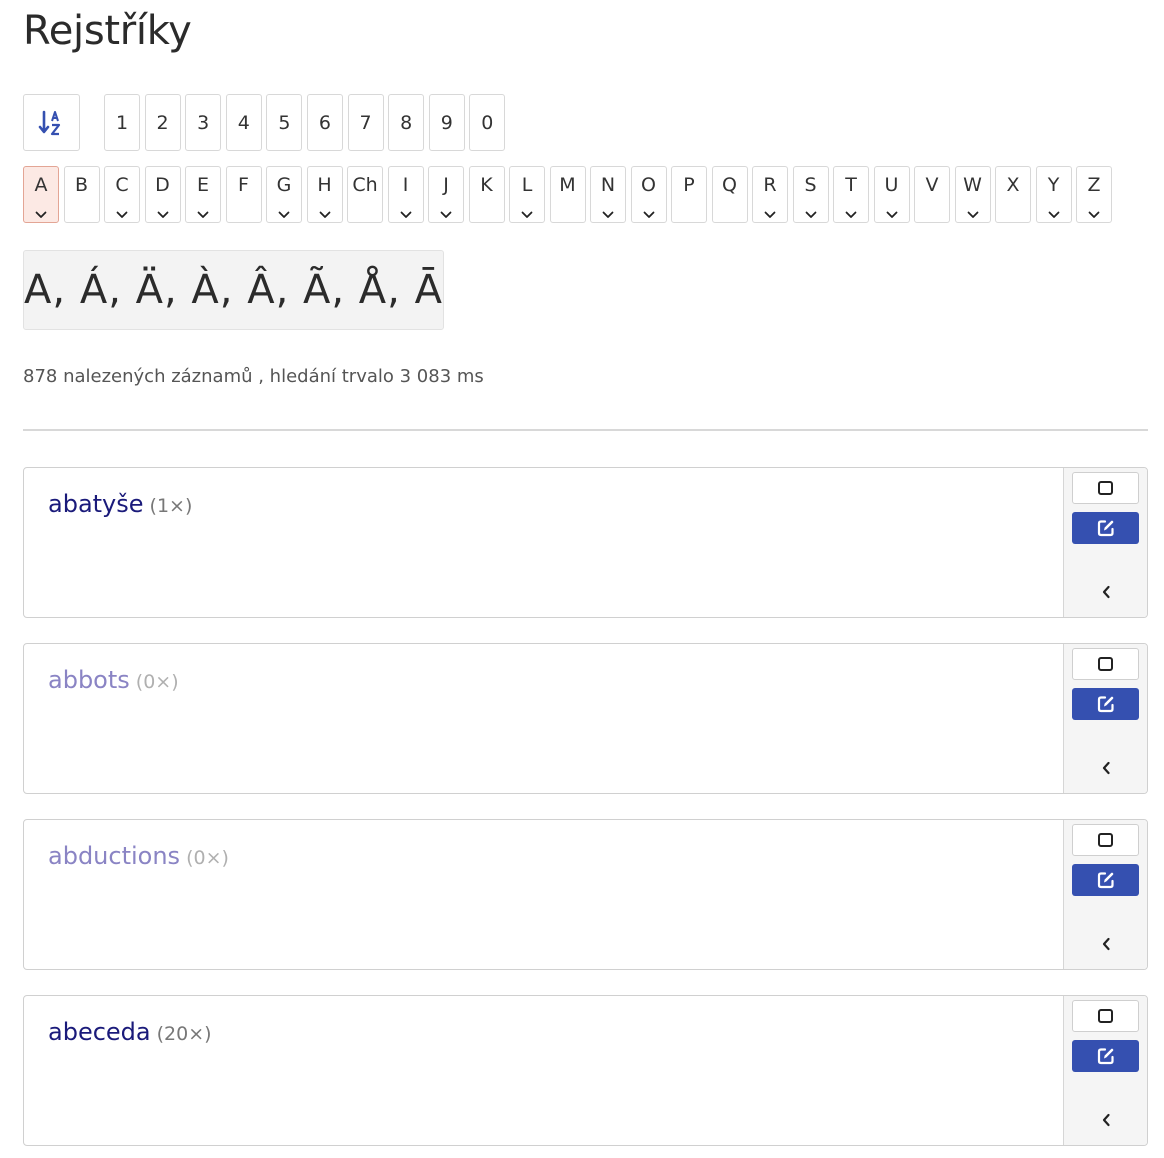 This screenshot has height=1158, width=1164. What do you see at coordinates (114, 856) in the screenshot?
I see `entry-term: abductions` at bounding box center [114, 856].